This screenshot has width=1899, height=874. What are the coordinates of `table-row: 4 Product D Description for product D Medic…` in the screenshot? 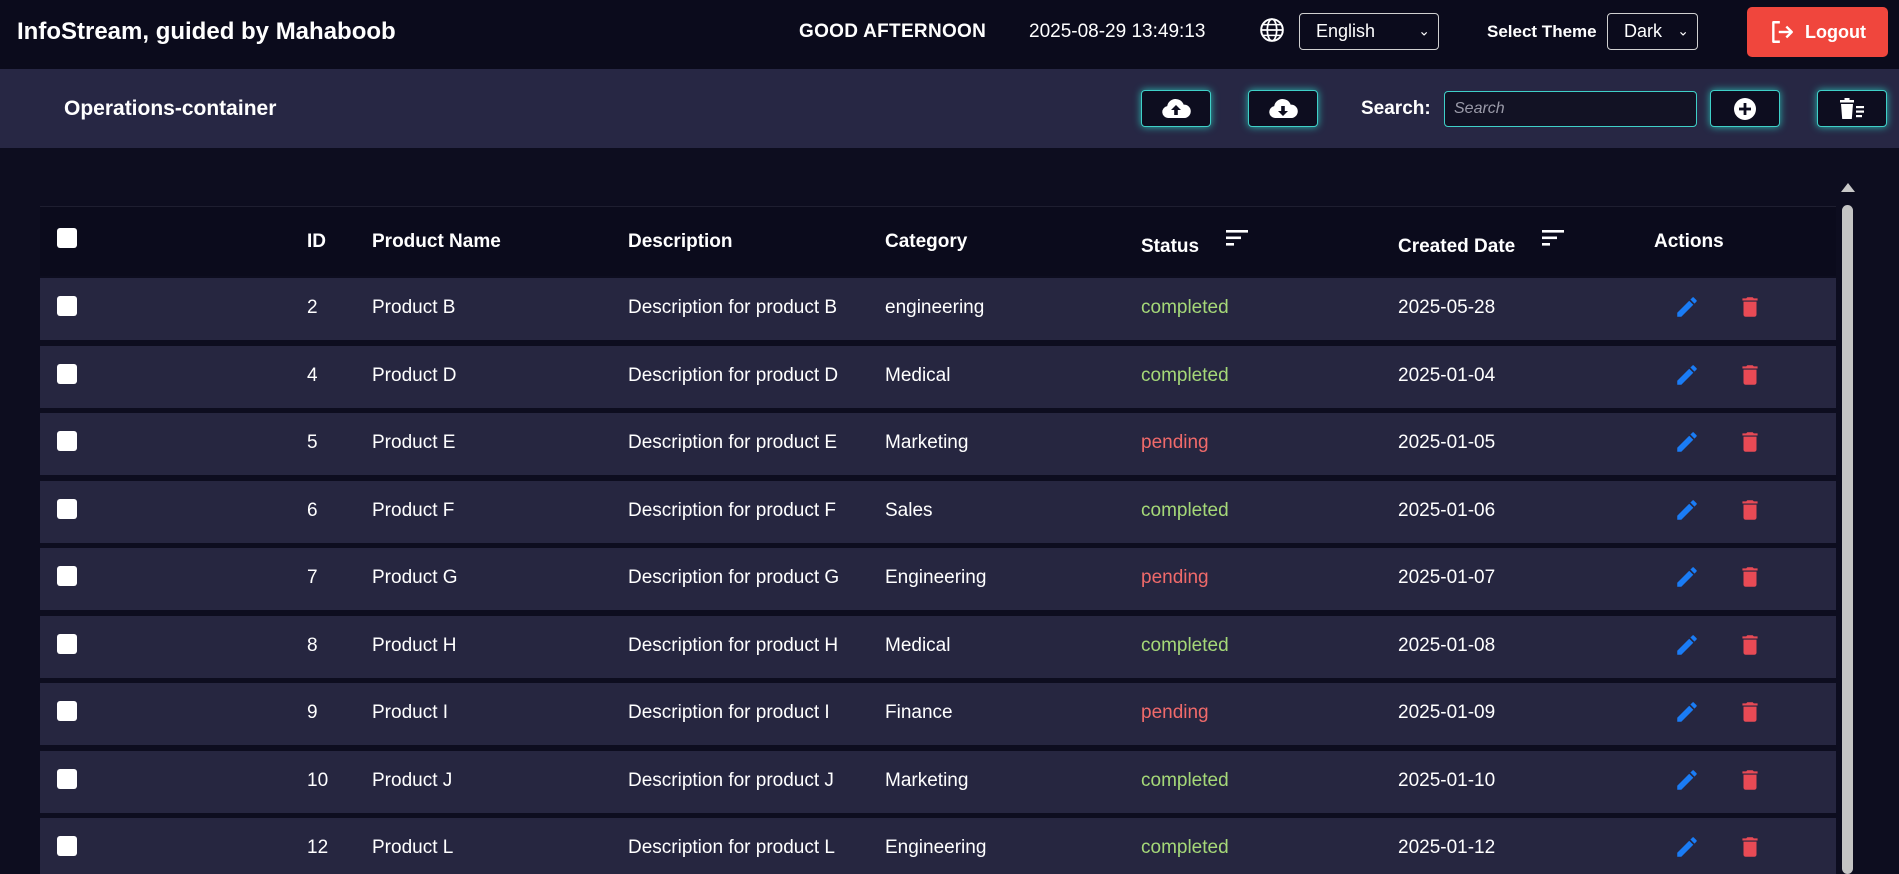 It's located at (938, 377).